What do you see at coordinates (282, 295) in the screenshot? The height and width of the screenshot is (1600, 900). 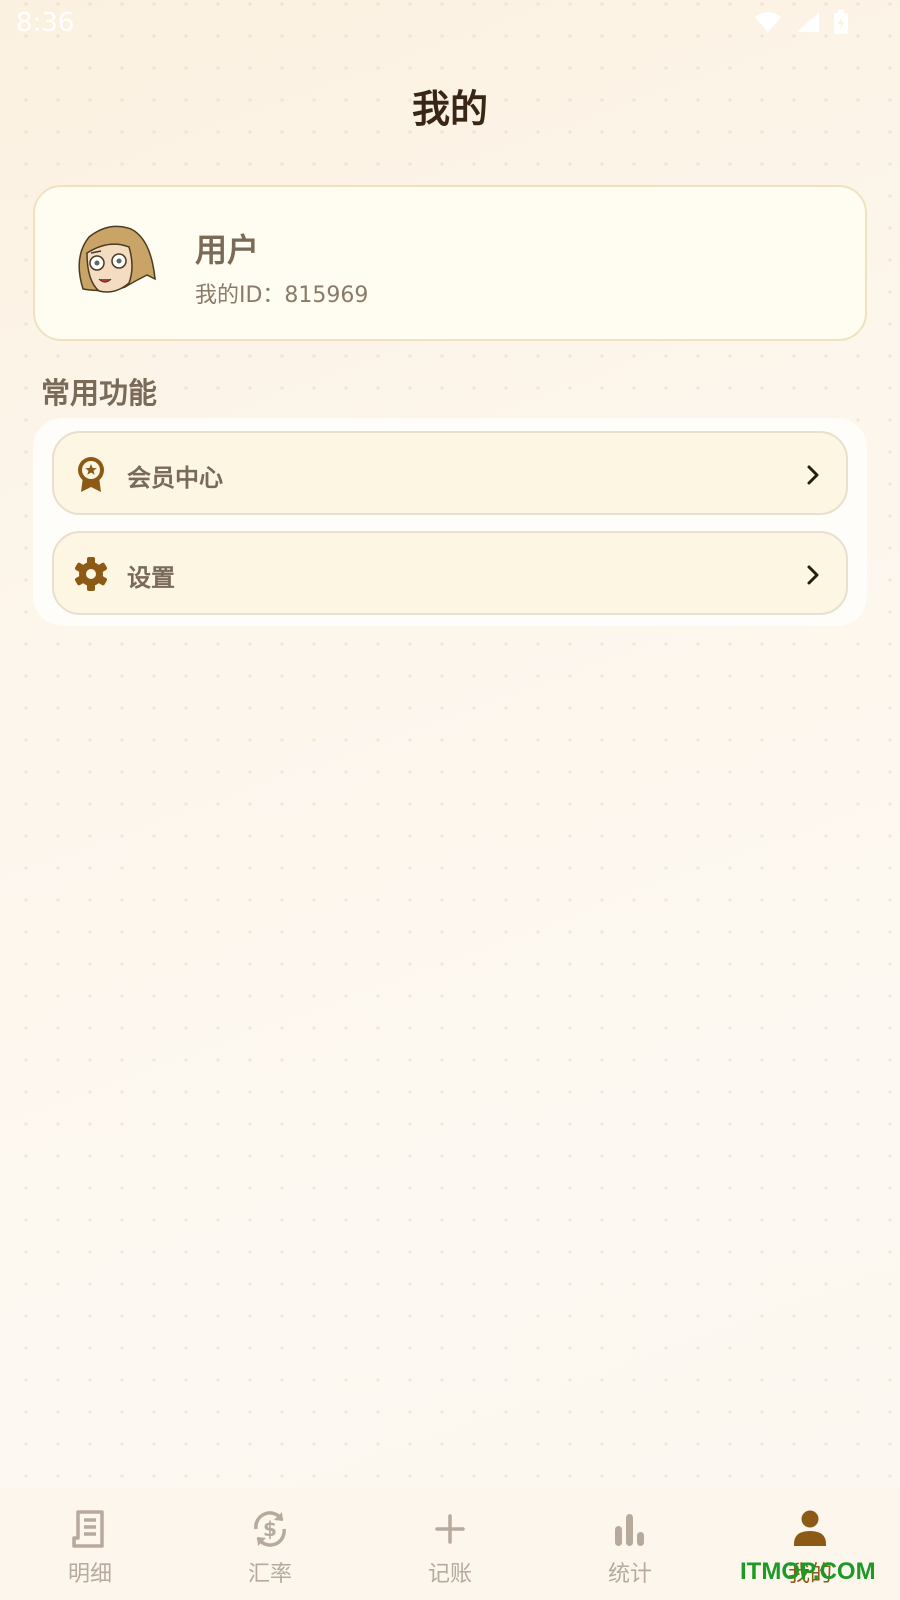 I see `user-id: 我的ID：815969` at bounding box center [282, 295].